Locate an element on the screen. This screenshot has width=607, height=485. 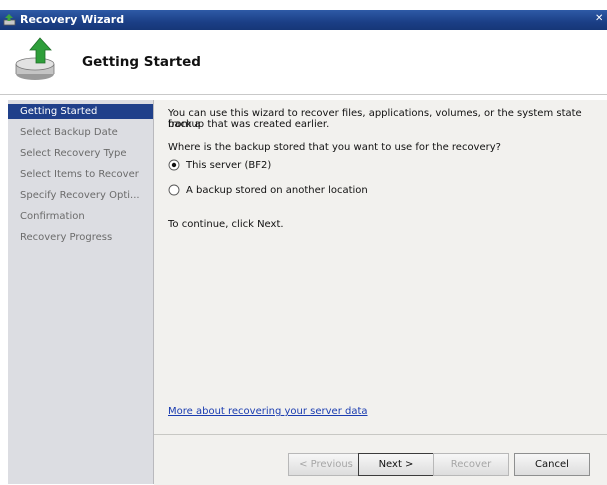
window-title: Recovery Wizard is located at coordinates (72, 19).